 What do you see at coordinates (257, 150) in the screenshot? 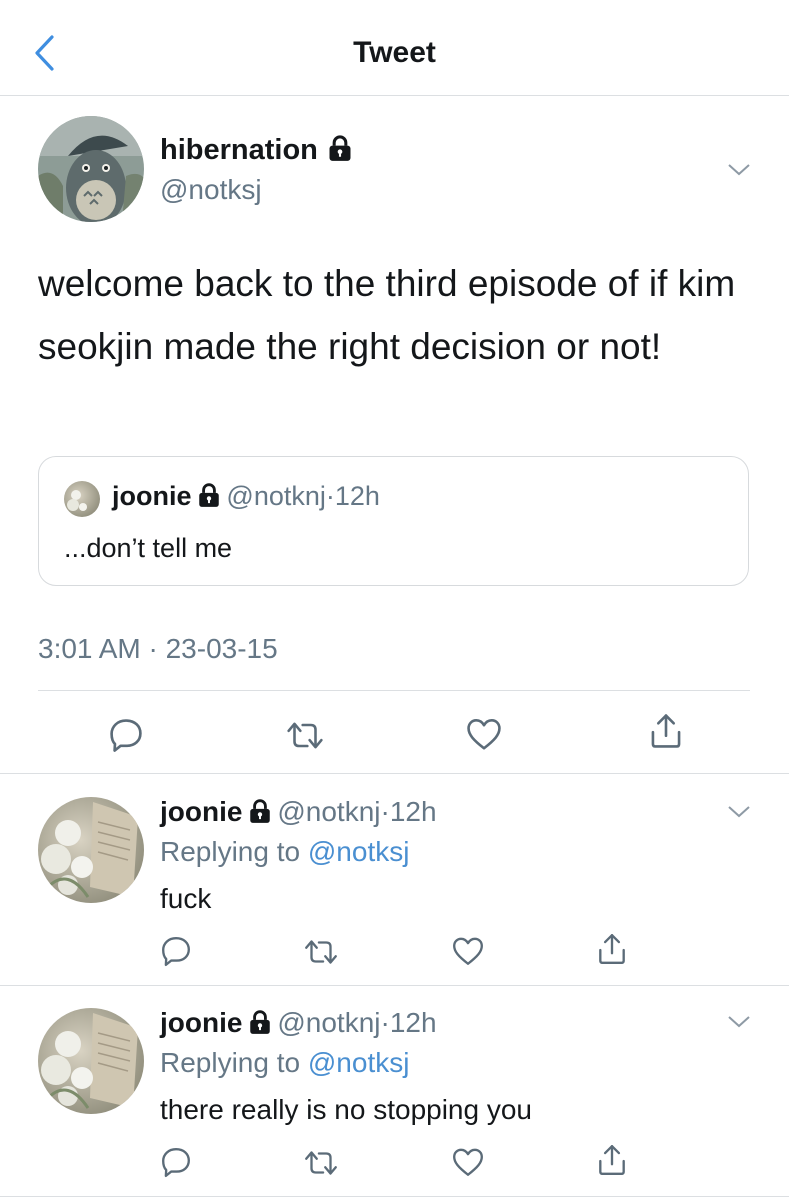
I see `author-name: hibernation` at bounding box center [257, 150].